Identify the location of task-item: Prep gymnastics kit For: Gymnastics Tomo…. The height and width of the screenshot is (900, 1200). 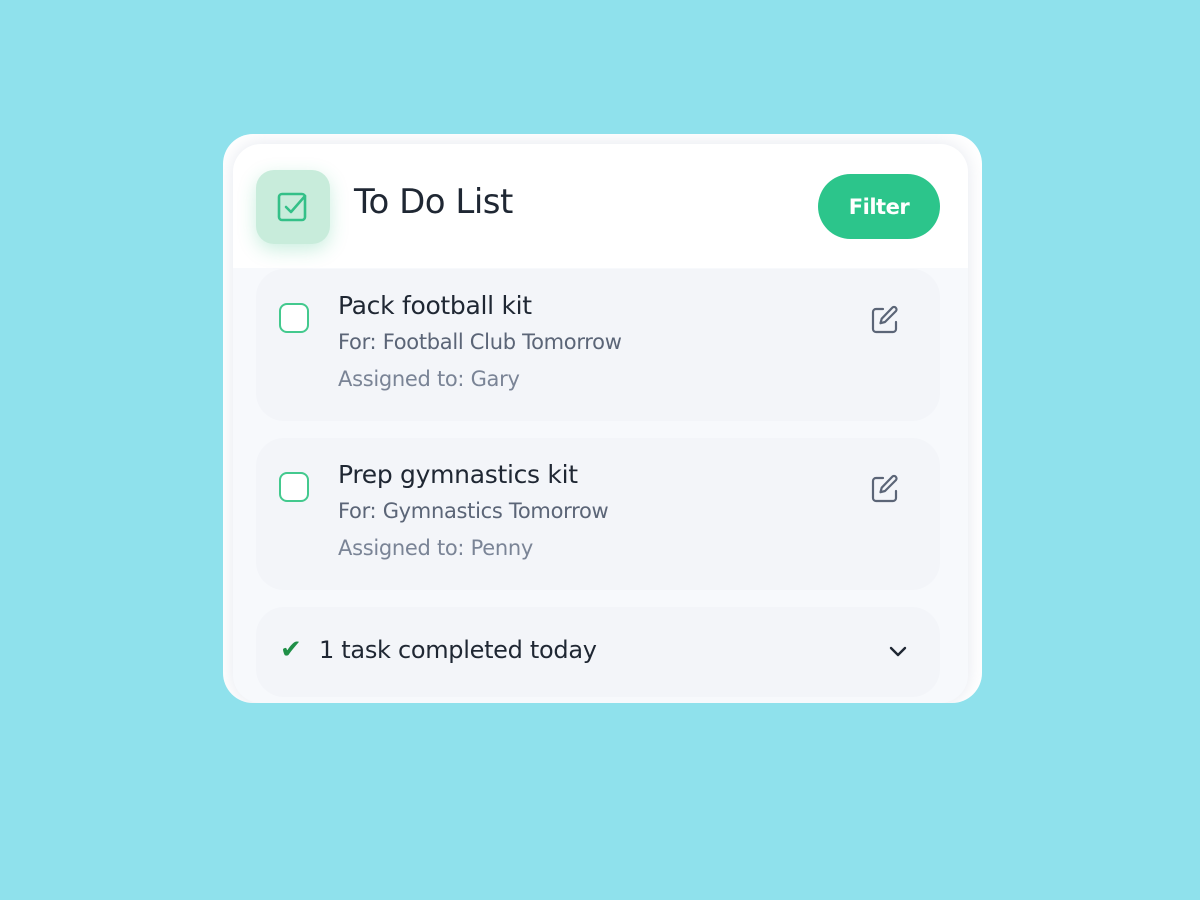
(598, 514).